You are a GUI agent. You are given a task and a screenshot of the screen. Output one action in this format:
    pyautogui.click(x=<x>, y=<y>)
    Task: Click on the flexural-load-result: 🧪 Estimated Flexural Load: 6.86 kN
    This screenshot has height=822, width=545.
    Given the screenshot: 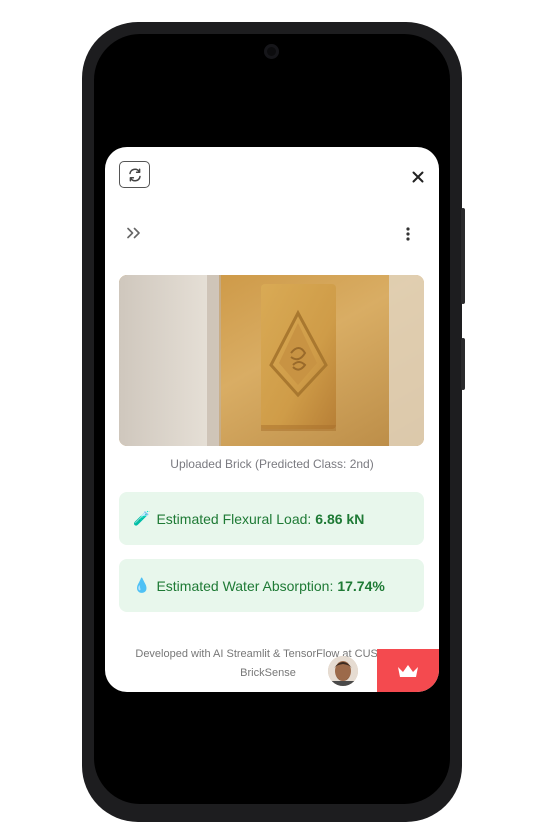 What is the action you would take?
    pyautogui.click(x=271, y=518)
    